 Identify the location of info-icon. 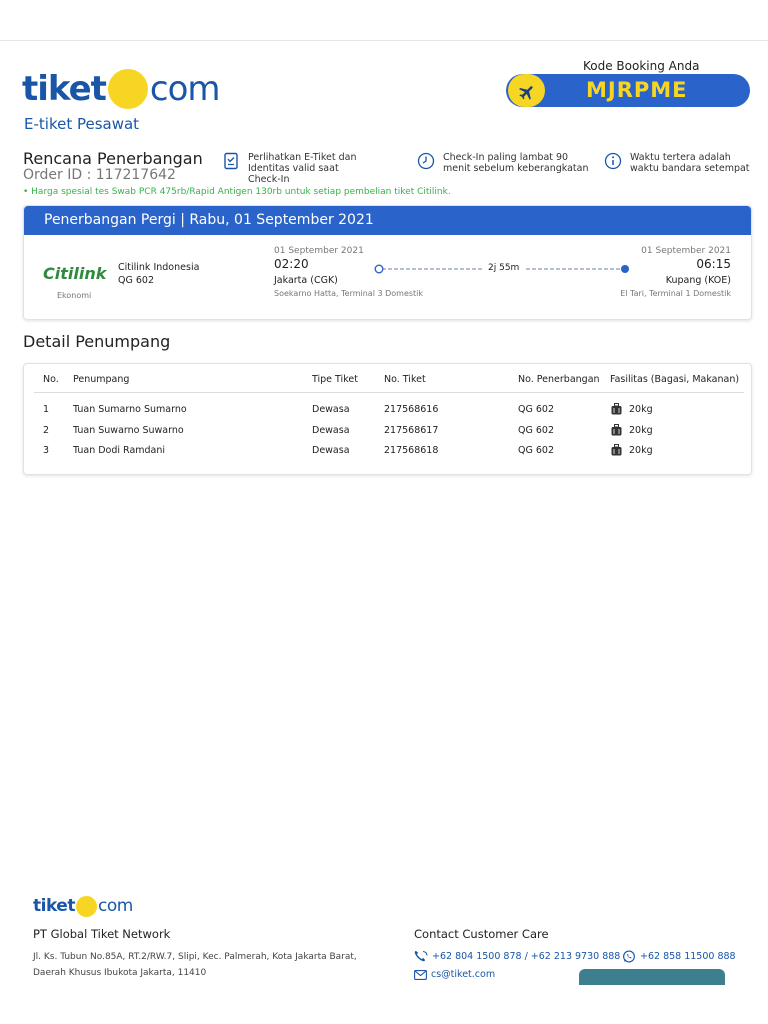
(613, 161).